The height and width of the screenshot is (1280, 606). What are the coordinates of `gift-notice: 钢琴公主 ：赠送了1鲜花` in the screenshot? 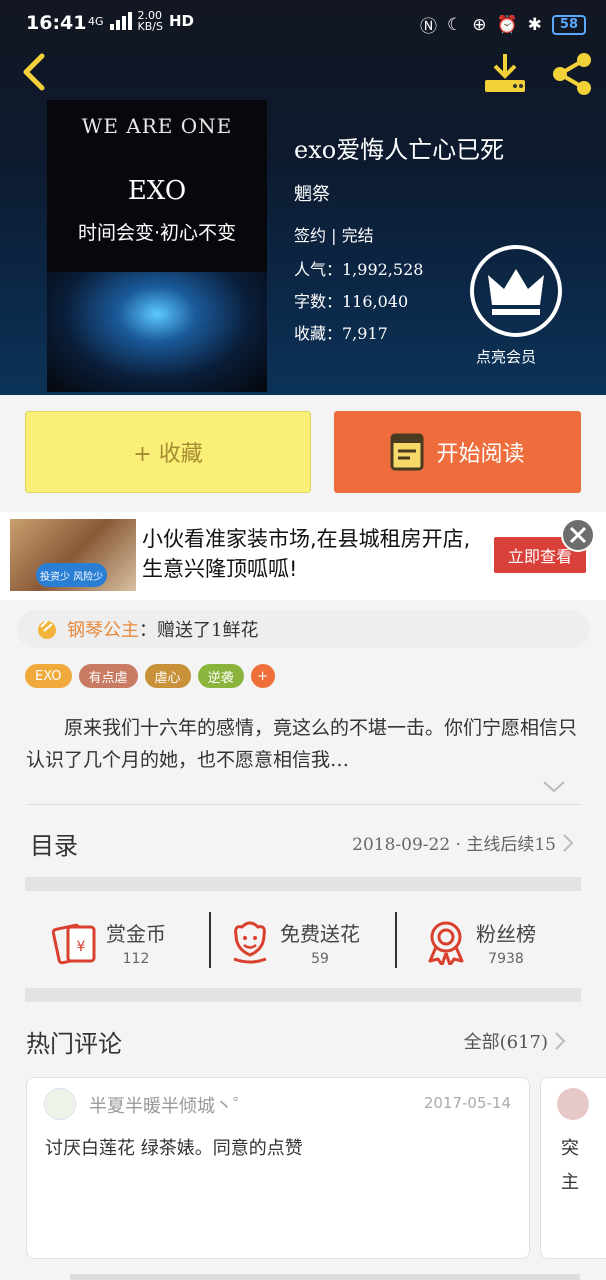 It's located at (303, 629).